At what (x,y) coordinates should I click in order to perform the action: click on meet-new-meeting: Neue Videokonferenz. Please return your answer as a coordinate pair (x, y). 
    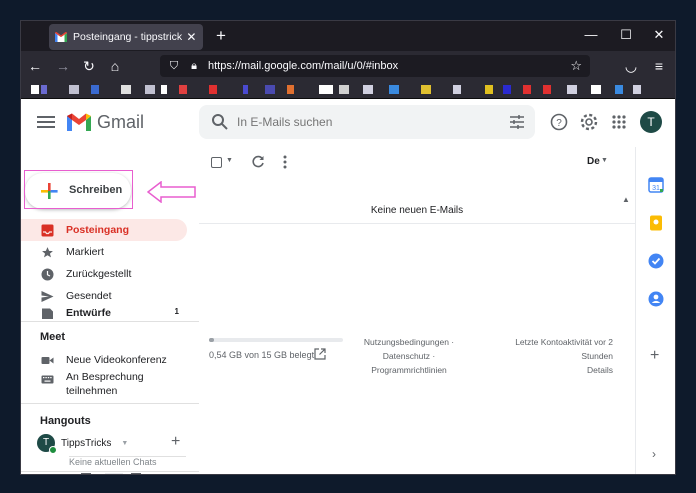
    Looking at the image, I should click on (104, 360).